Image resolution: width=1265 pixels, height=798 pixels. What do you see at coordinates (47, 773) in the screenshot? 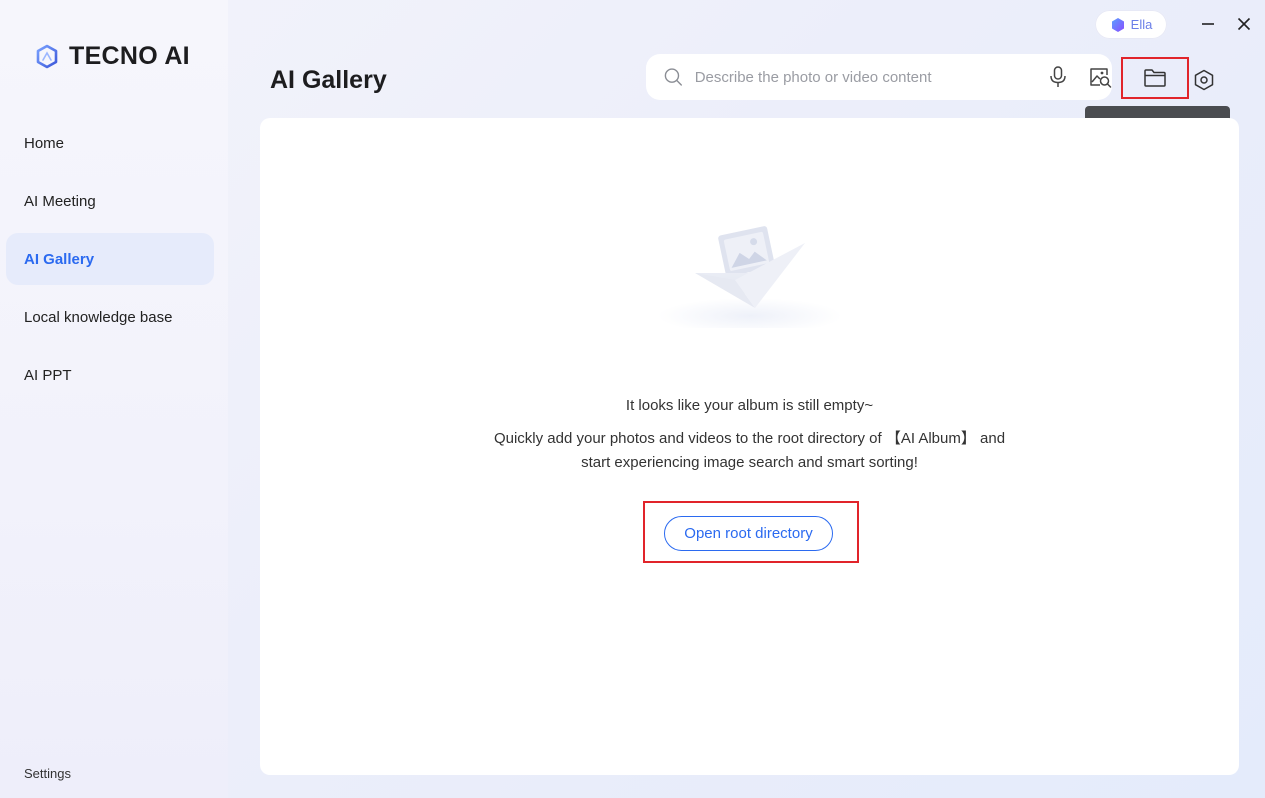
I see `sidebar-settings-link: Settings` at bounding box center [47, 773].